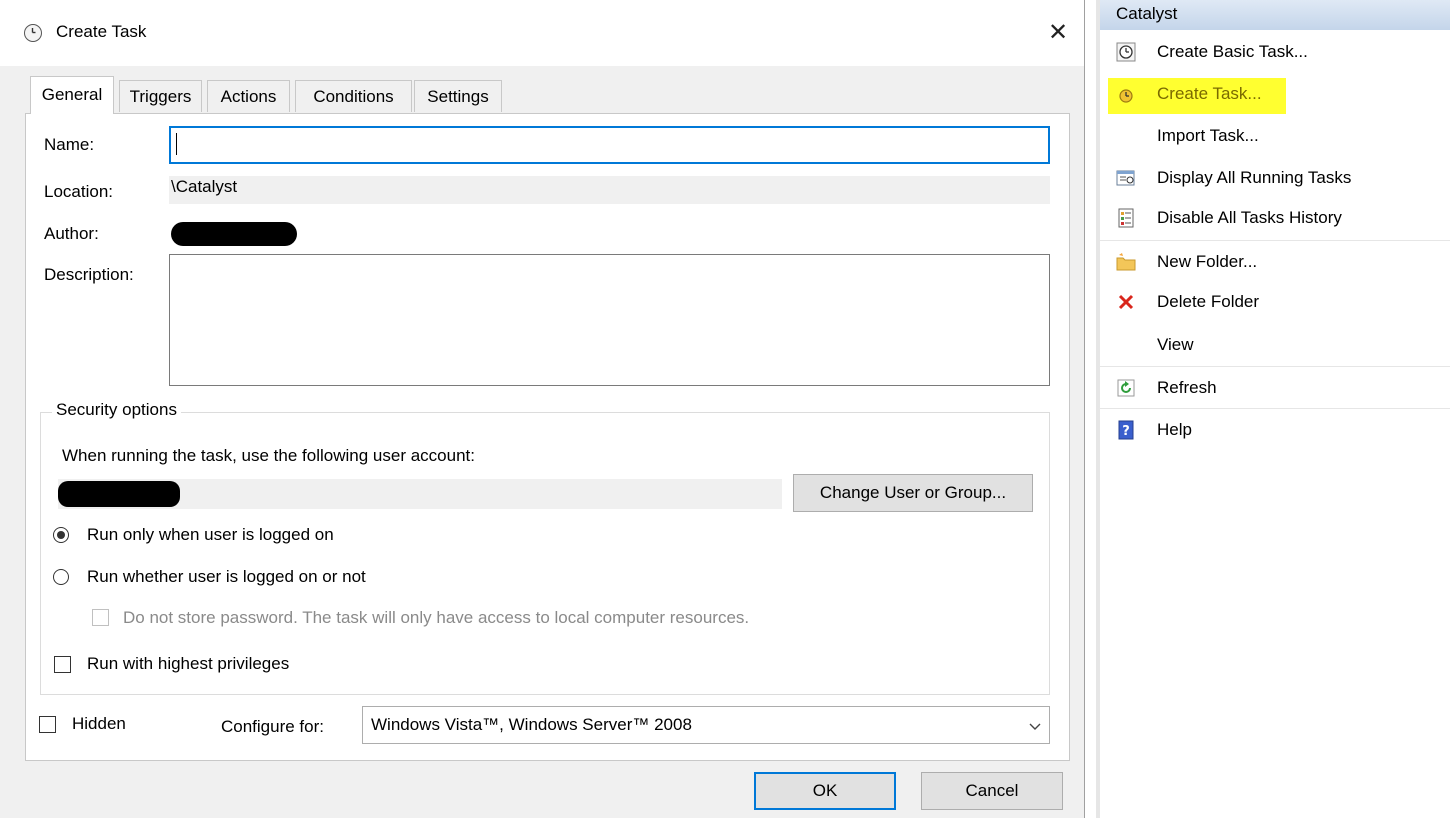 This screenshot has width=1450, height=818. What do you see at coordinates (353, 96) in the screenshot?
I see `tab-conditions: Conditions` at bounding box center [353, 96].